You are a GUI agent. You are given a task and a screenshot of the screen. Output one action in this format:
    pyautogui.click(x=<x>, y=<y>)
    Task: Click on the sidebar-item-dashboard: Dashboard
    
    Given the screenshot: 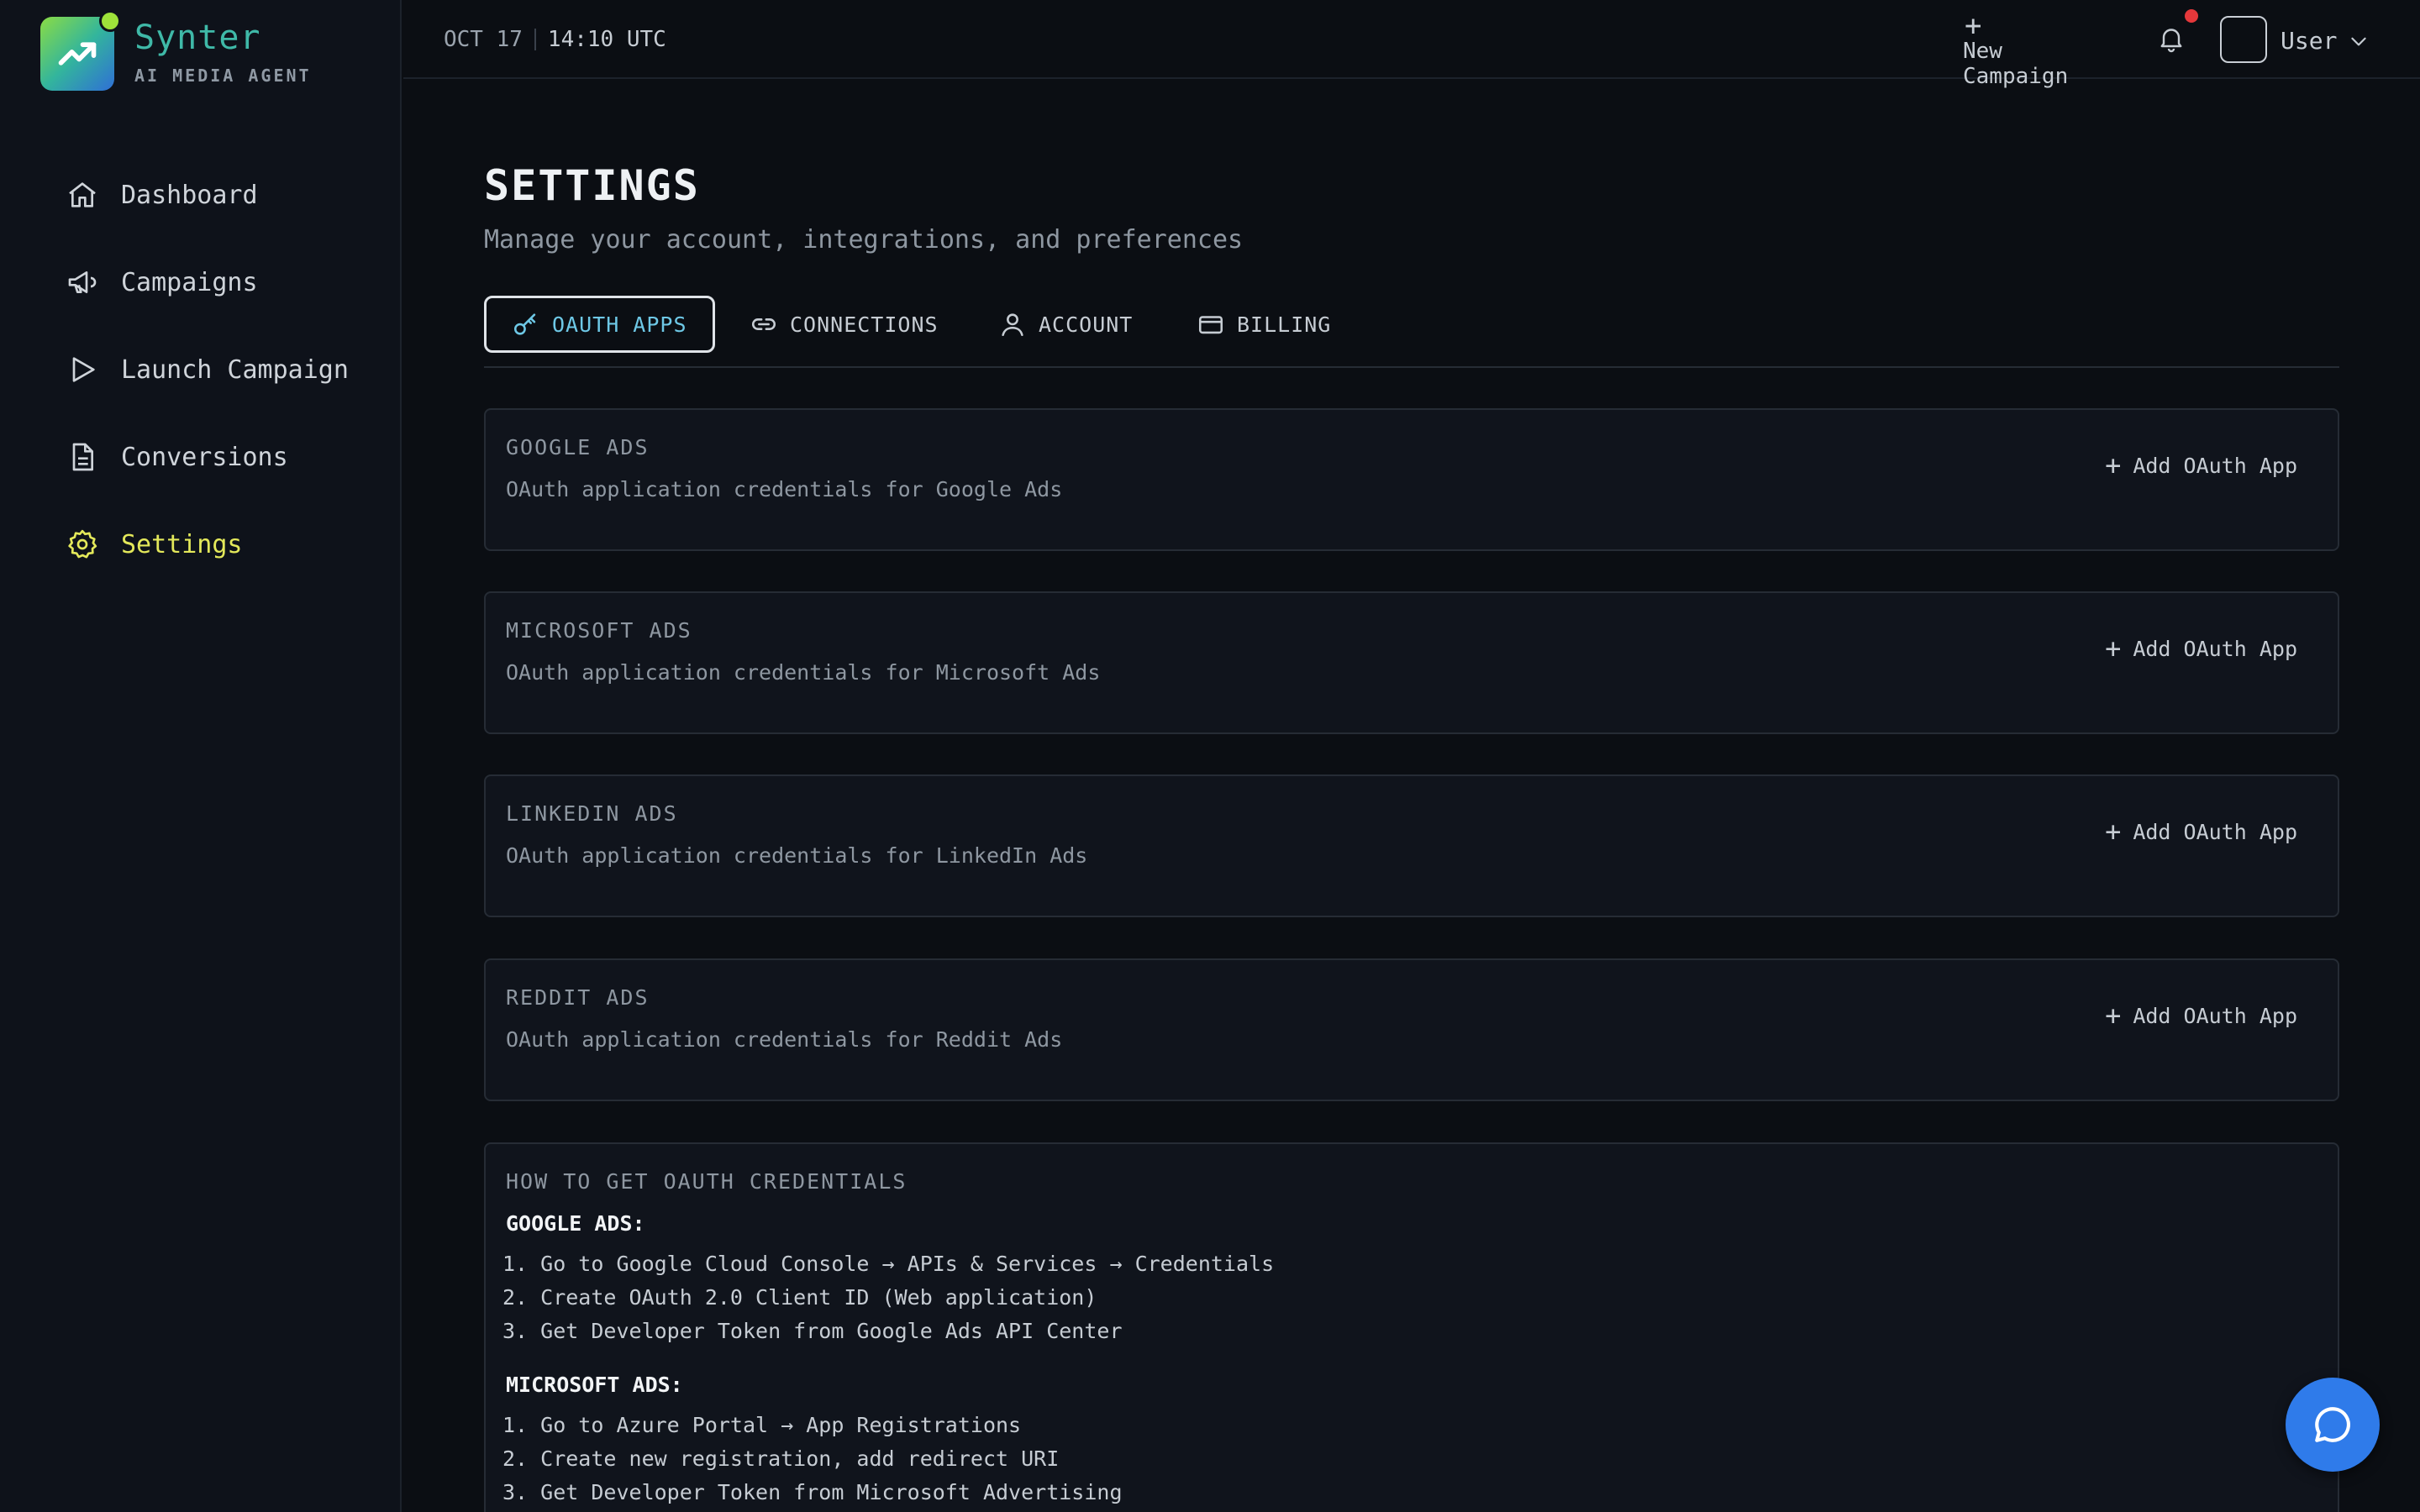 What is the action you would take?
    pyautogui.click(x=225, y=195)
    